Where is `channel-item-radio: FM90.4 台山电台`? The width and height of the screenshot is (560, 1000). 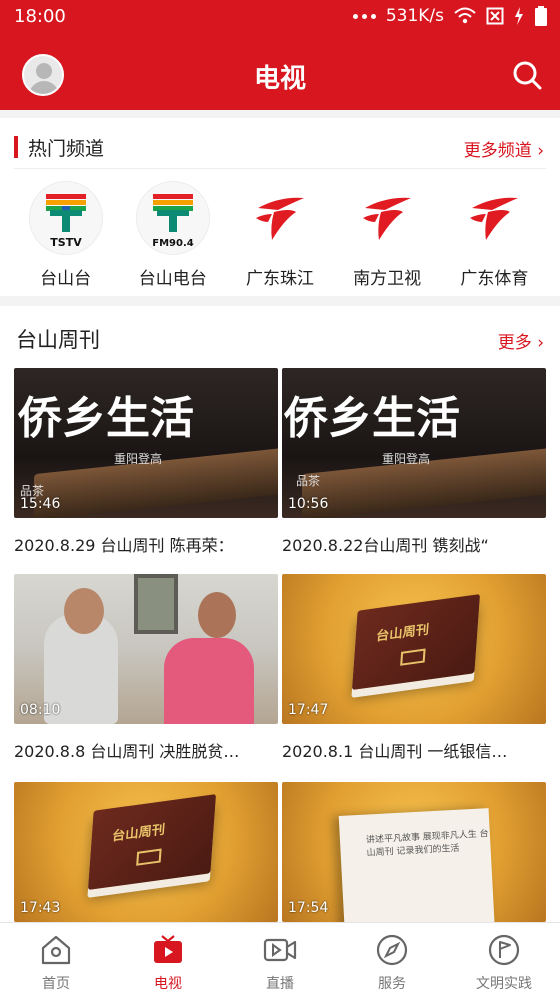
channel-item-radio: FM90.4 台山电台 is located at coordinates (173, 237).